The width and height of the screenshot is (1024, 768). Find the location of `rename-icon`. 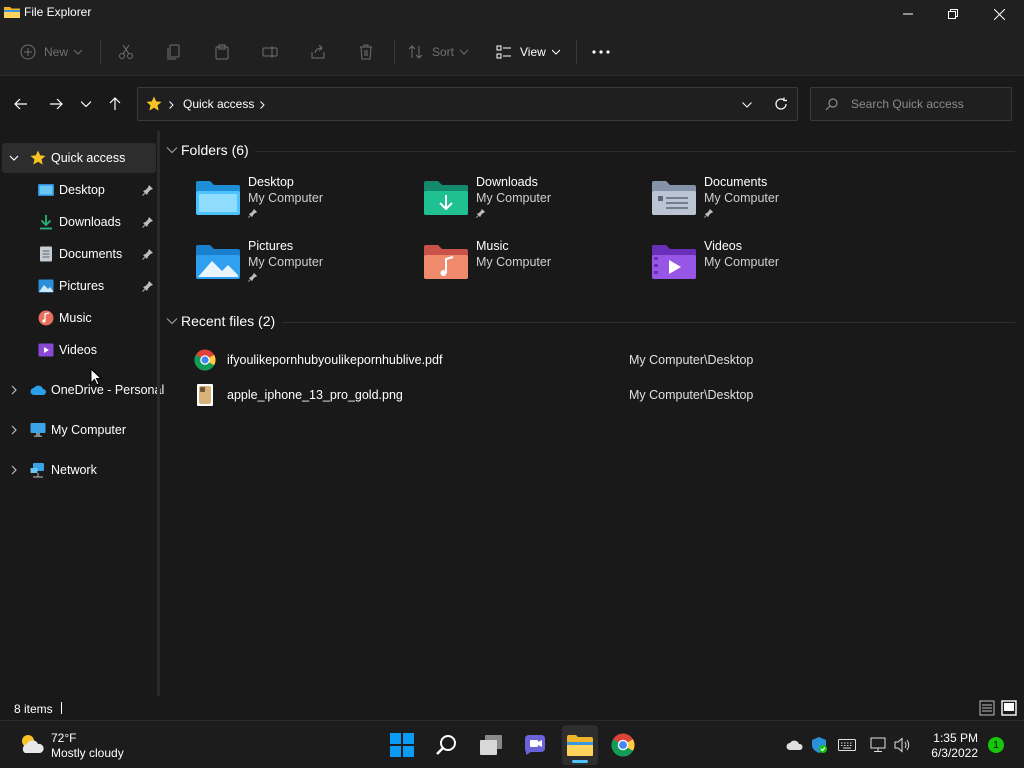

rename-icon is located at coordinates (270, 52).